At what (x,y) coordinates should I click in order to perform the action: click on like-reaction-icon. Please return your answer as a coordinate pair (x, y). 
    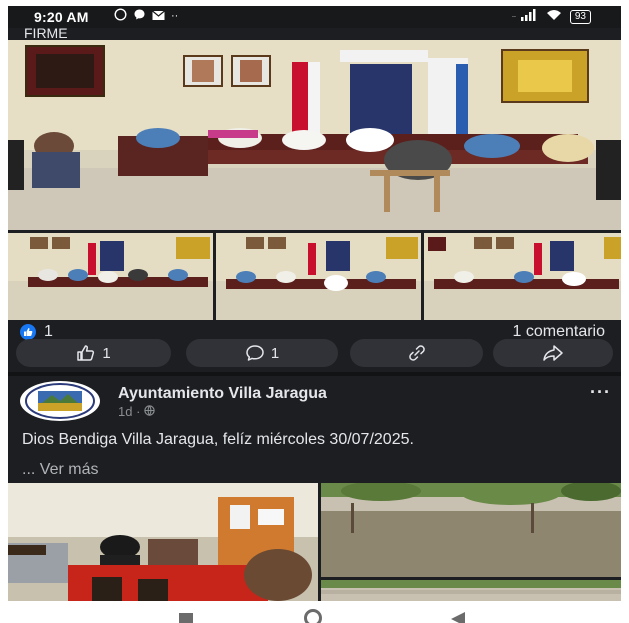
    Looking at the image, I should click on (28, 332).